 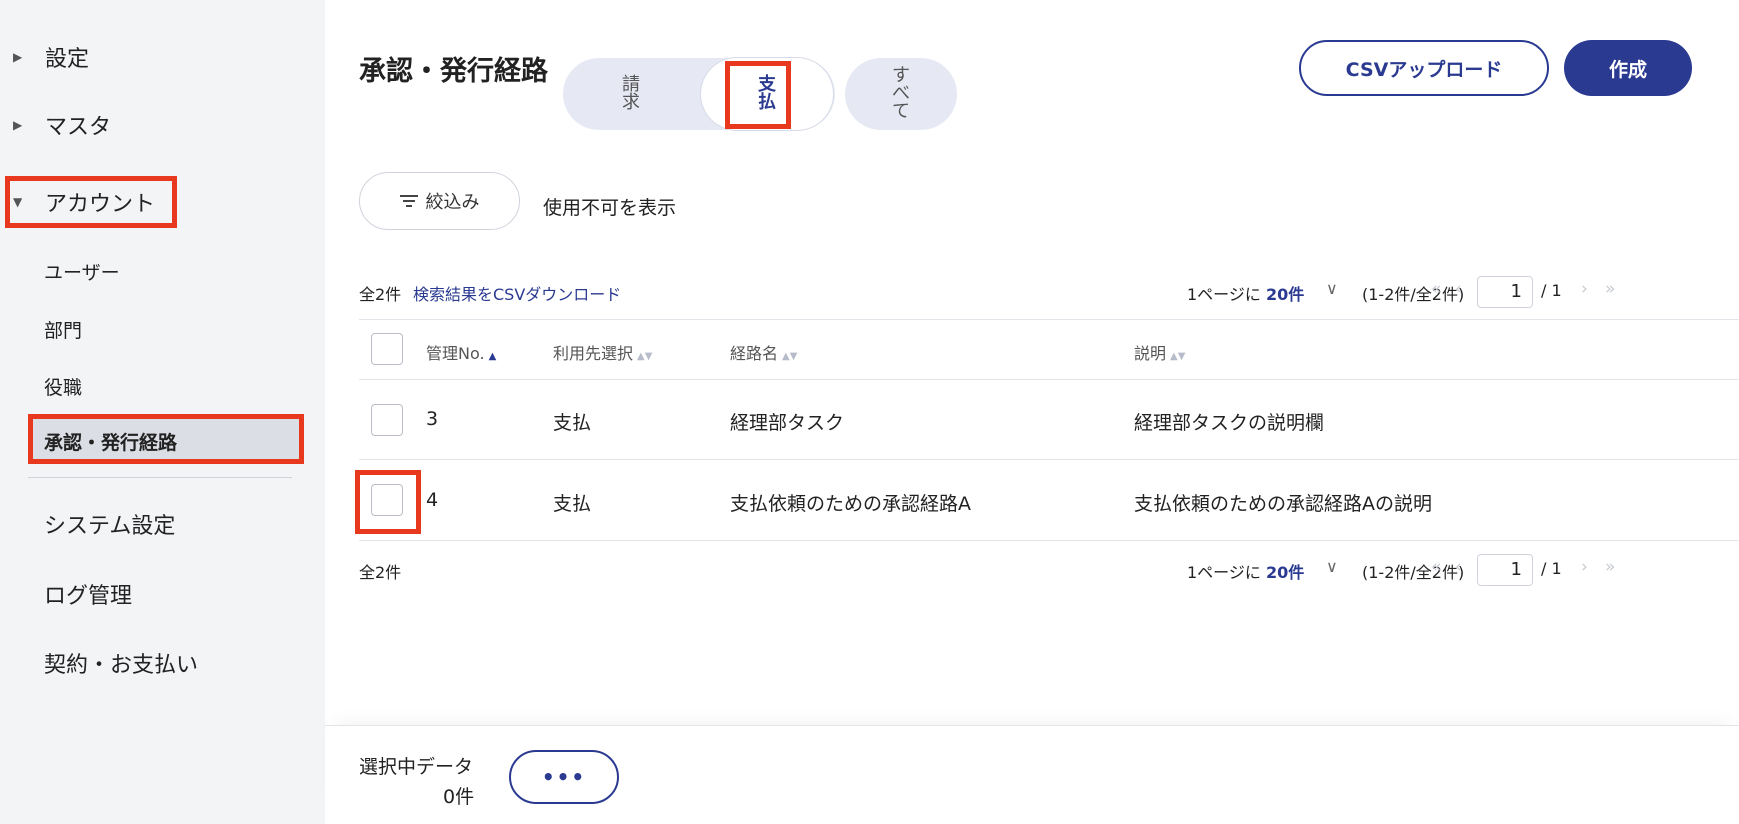 What do you see at coordinates (1049, 570) in the screenshot?
I see `pagination-bottom: 全2件 1ページに 20件 ∨ (1-2件/全2件) « ‹ 1 / 1 › »` at bounding box center [1049, 570].